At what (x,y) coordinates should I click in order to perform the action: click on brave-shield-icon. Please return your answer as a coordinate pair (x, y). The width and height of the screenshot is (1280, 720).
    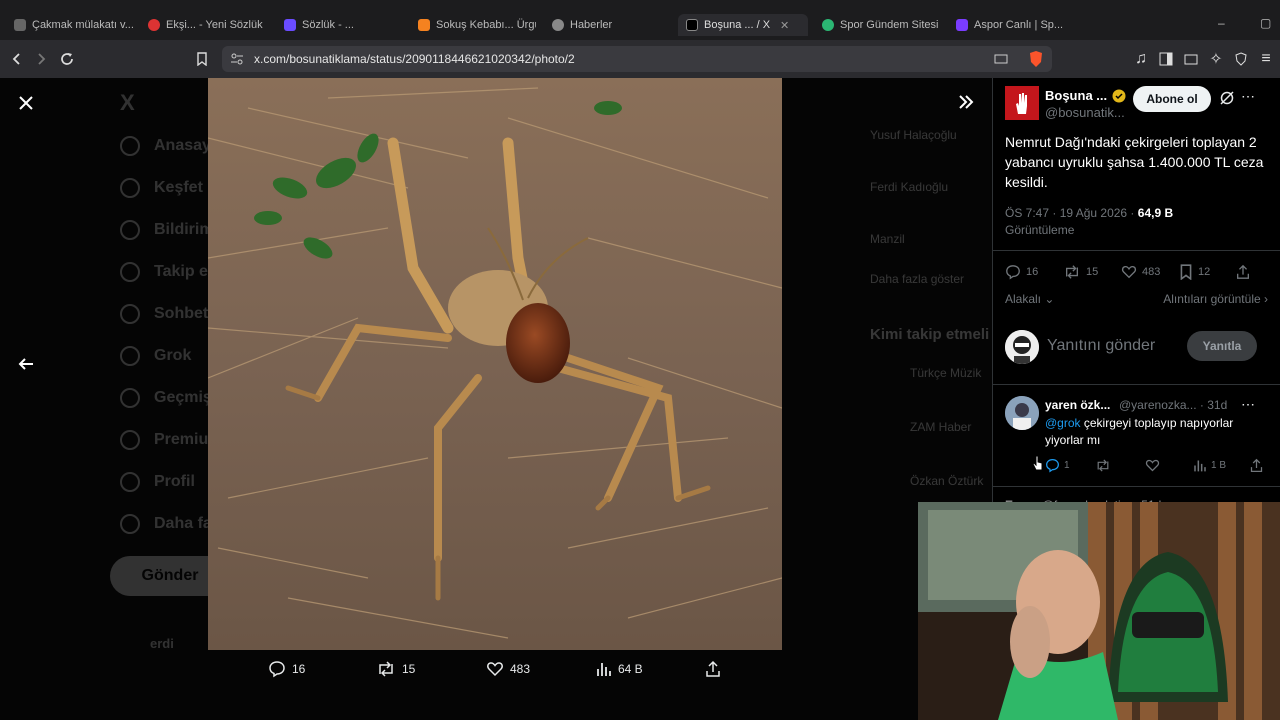
    Looking at the image, I should click on (1036, 59).